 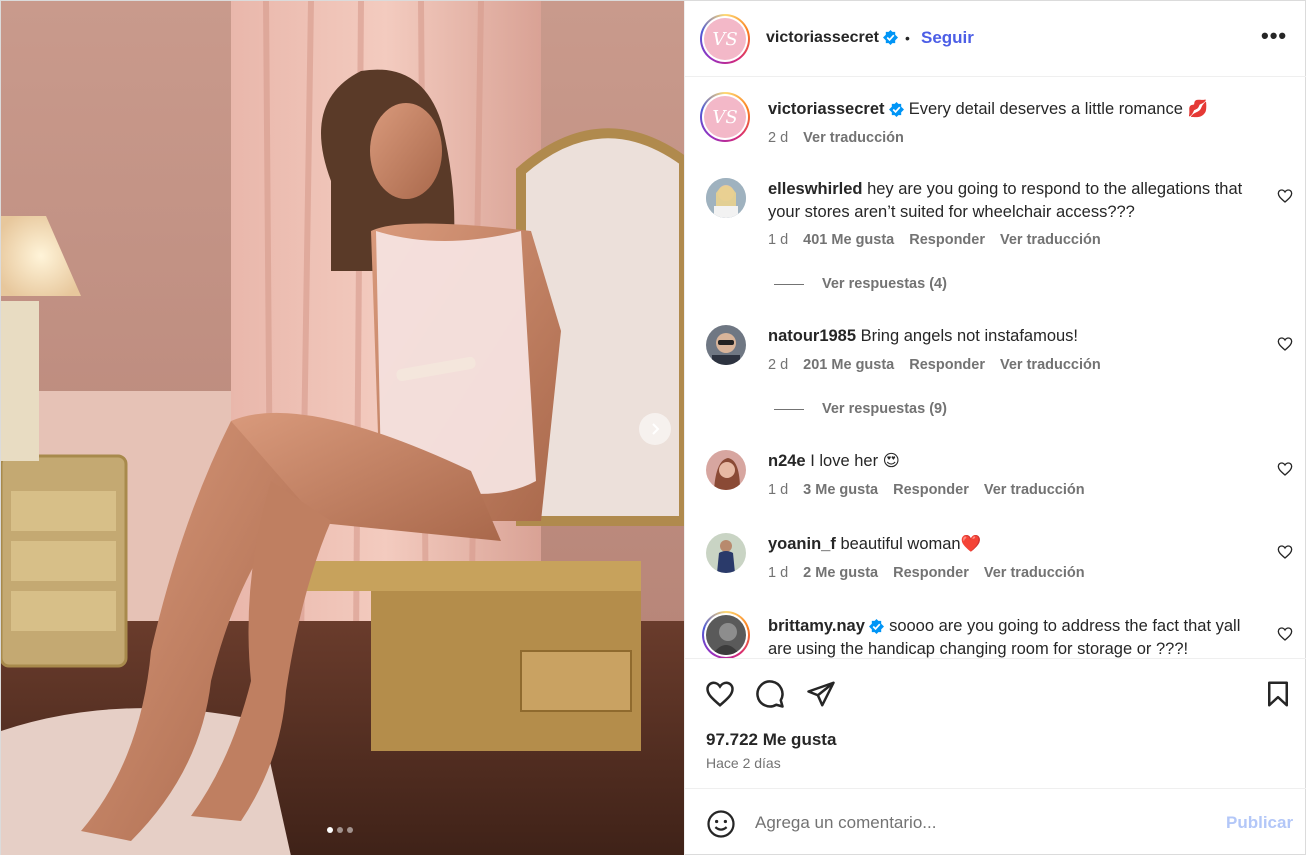 I want to click on more-options-icon: •••, so click(x=1274, y=36).